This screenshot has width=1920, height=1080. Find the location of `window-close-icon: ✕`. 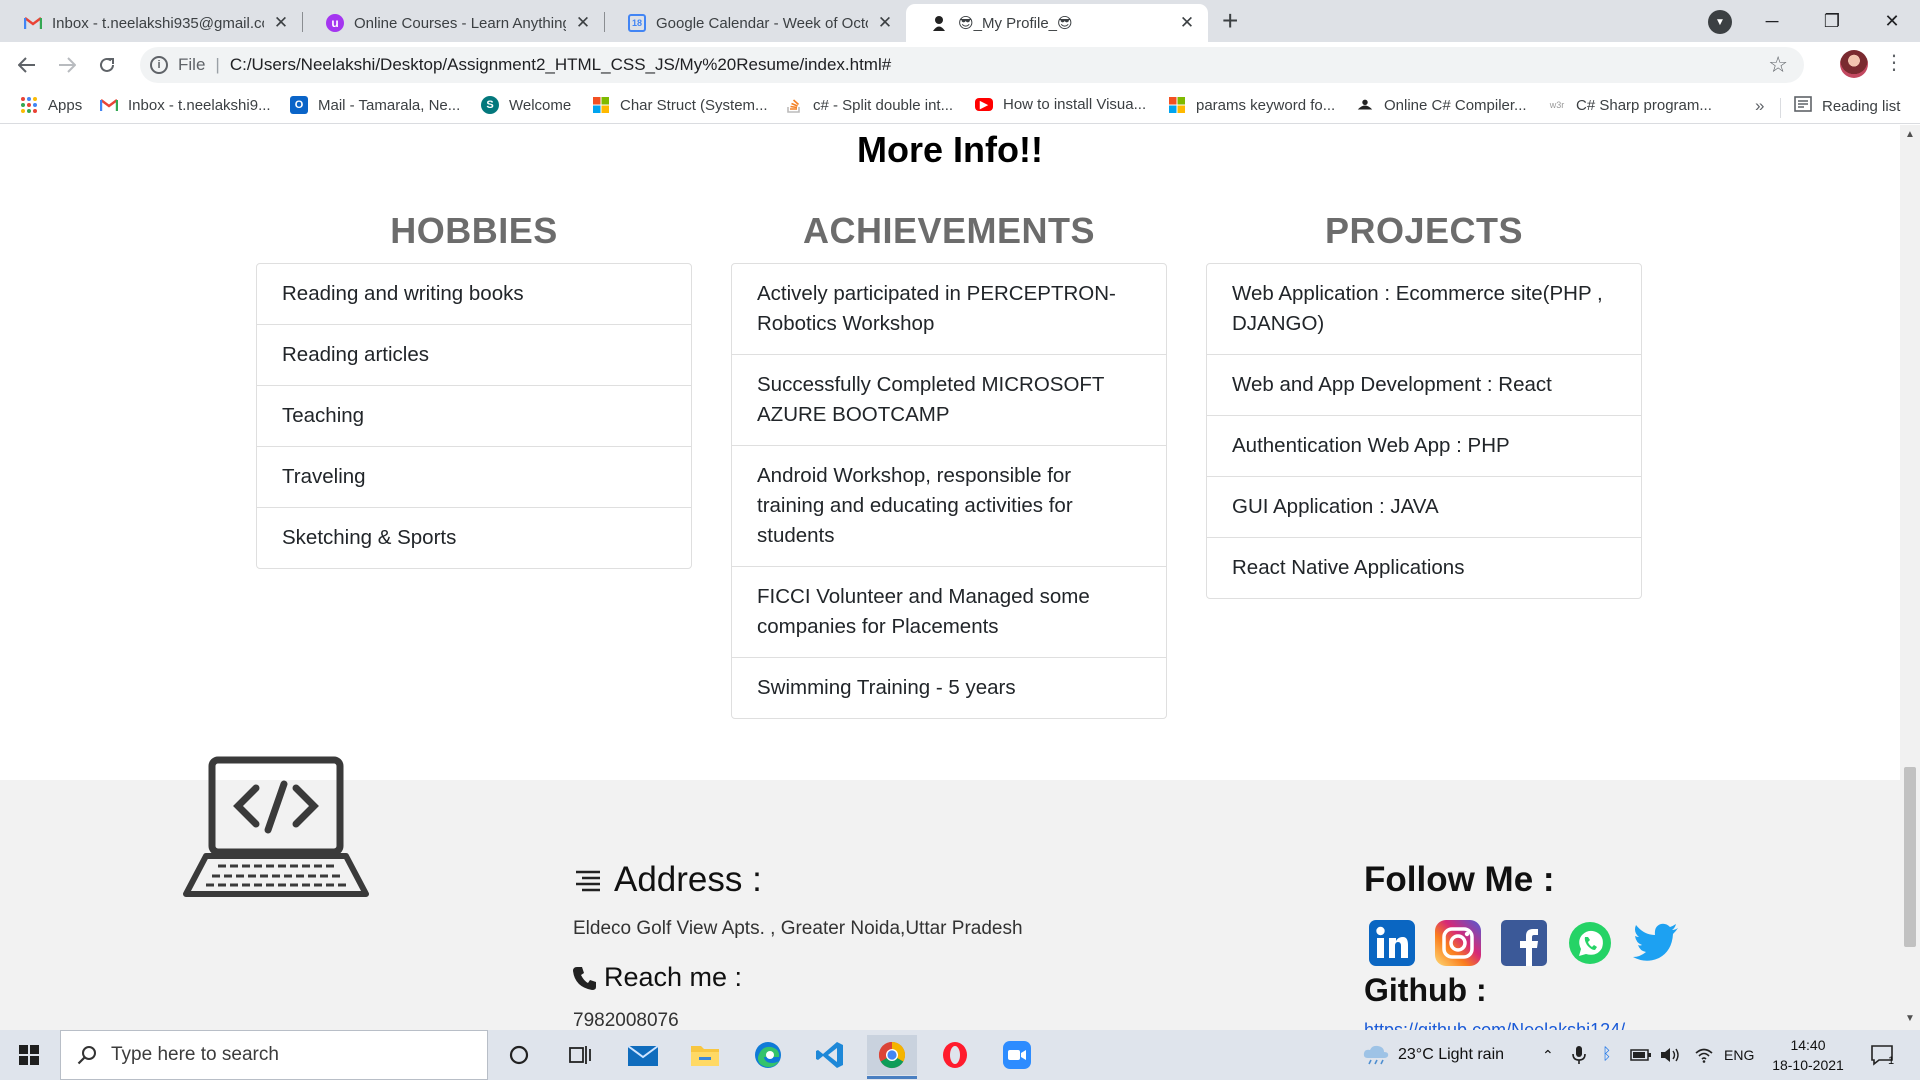

window-close-icon: ✕ is located at coordinates (1891, 21).